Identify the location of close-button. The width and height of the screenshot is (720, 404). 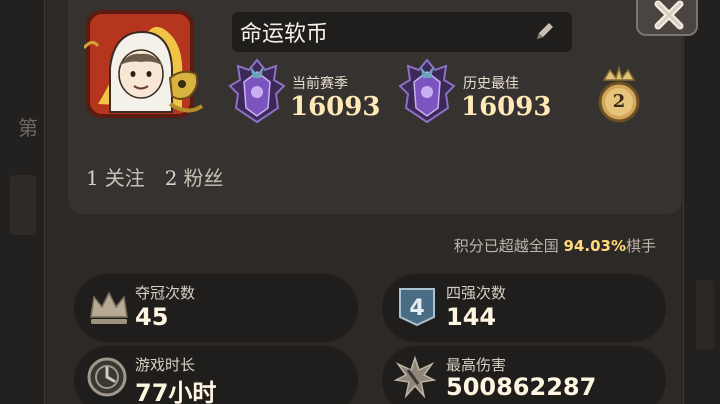
(667, 18).